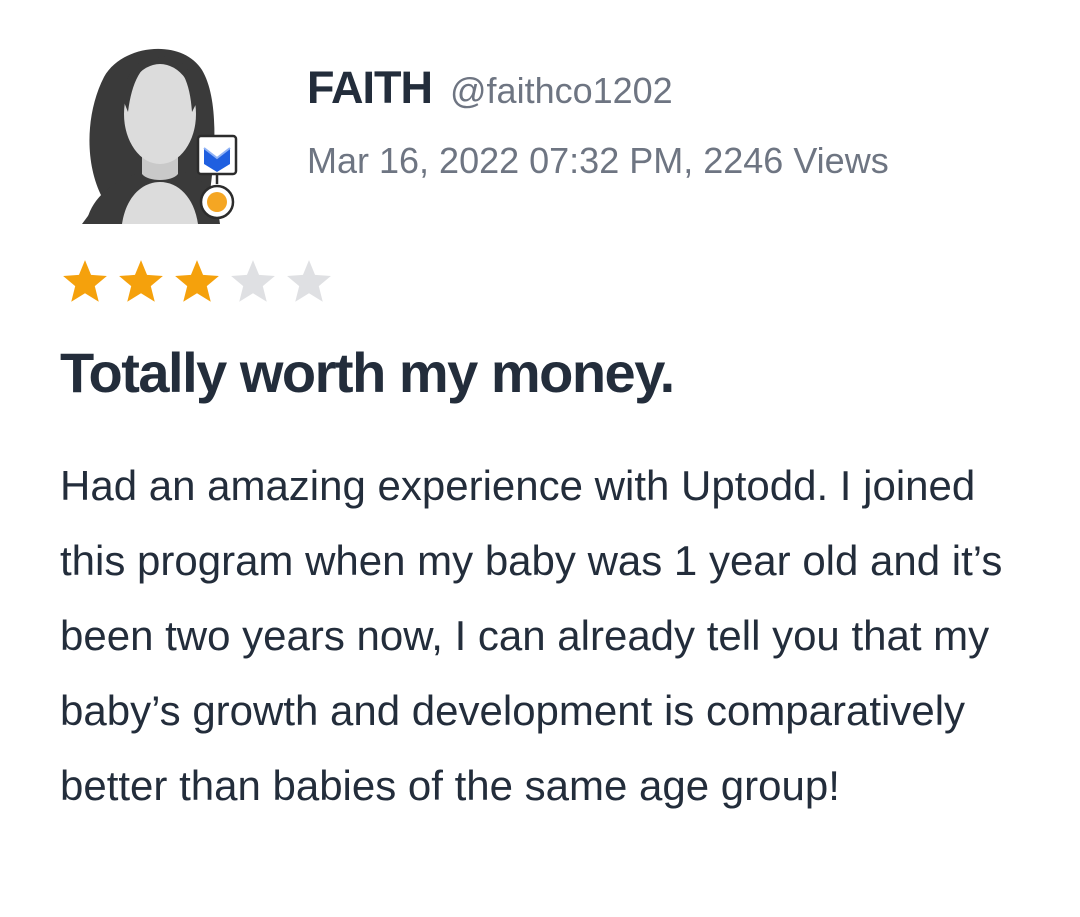 This screenshot has width=1080, height=917. What do you see at coordinates (561, 91) in the screenshot?
I see `author-handle: @faithco1202` at bounding box center [561, 91].